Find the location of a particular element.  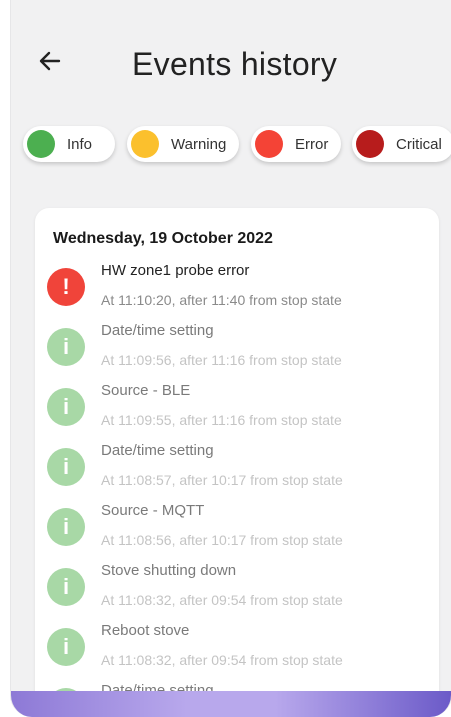

filter-chip-label: Warning is located at coordinates (199, 144).